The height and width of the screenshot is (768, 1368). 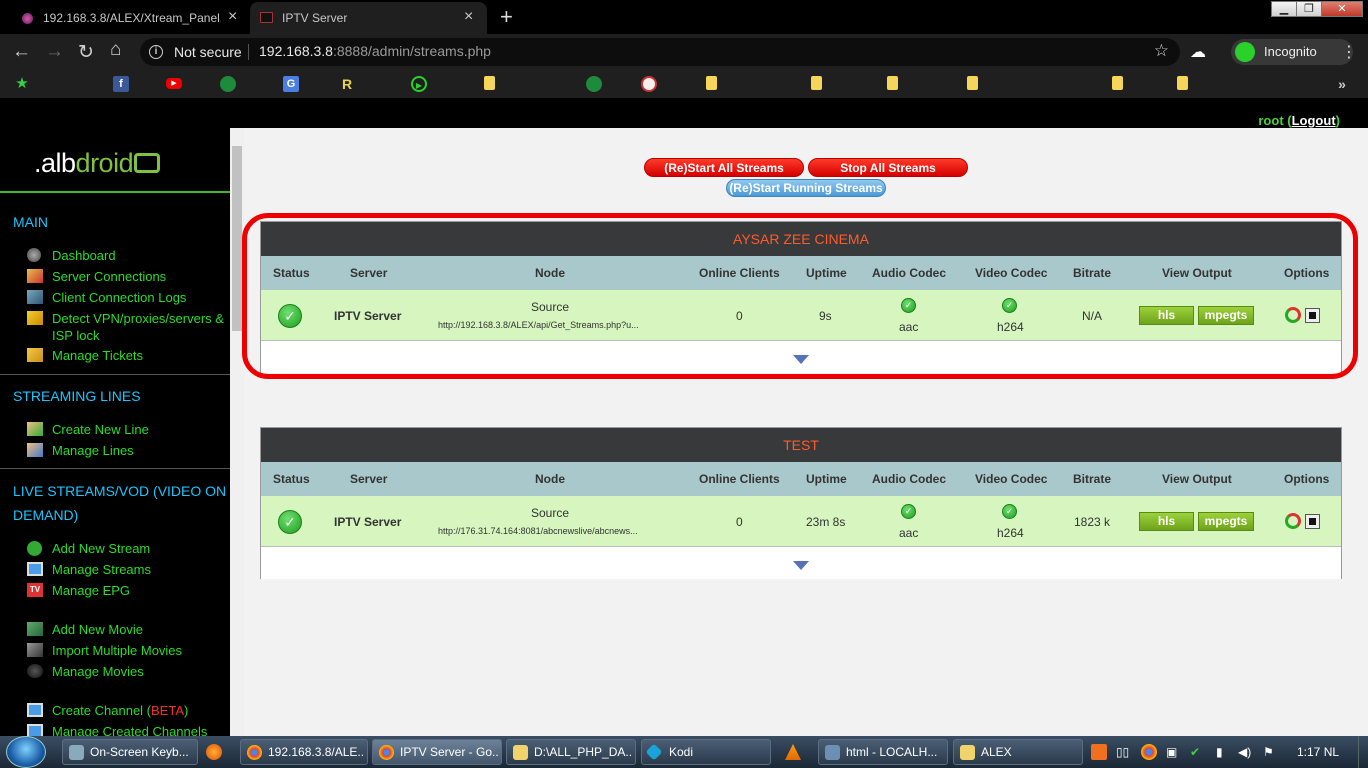 I want to click on restore-icon: ❐, so click(x=1309, y=9).